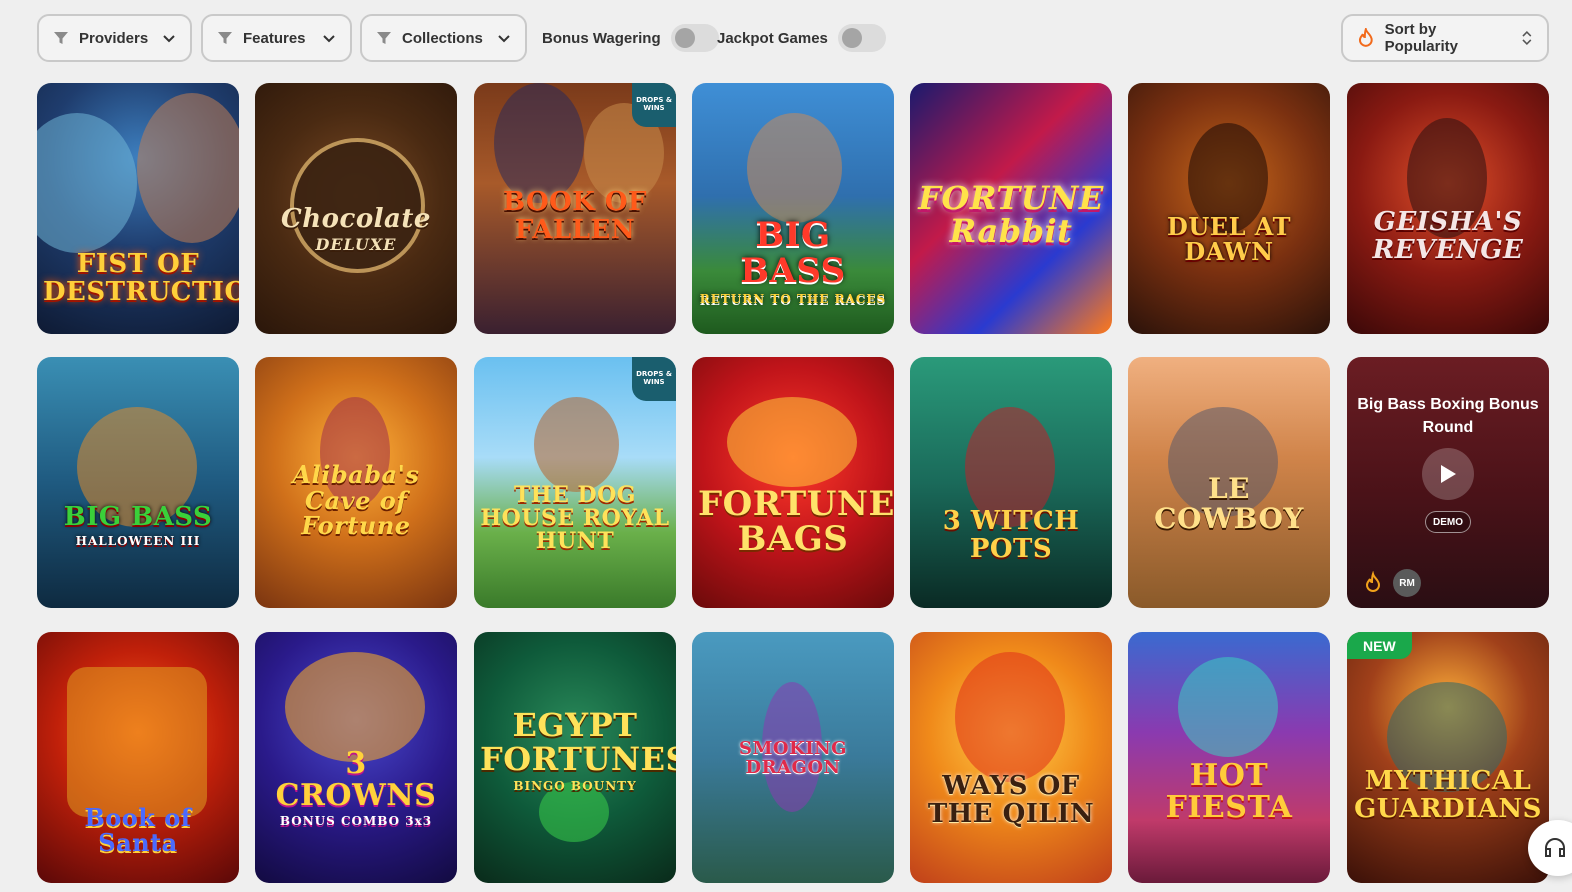  What do you see at coordinates (793, 299) in the screenshot?
I see `game-subtitle: RETURN TO THE RACES` at bounding box center [793, 299].